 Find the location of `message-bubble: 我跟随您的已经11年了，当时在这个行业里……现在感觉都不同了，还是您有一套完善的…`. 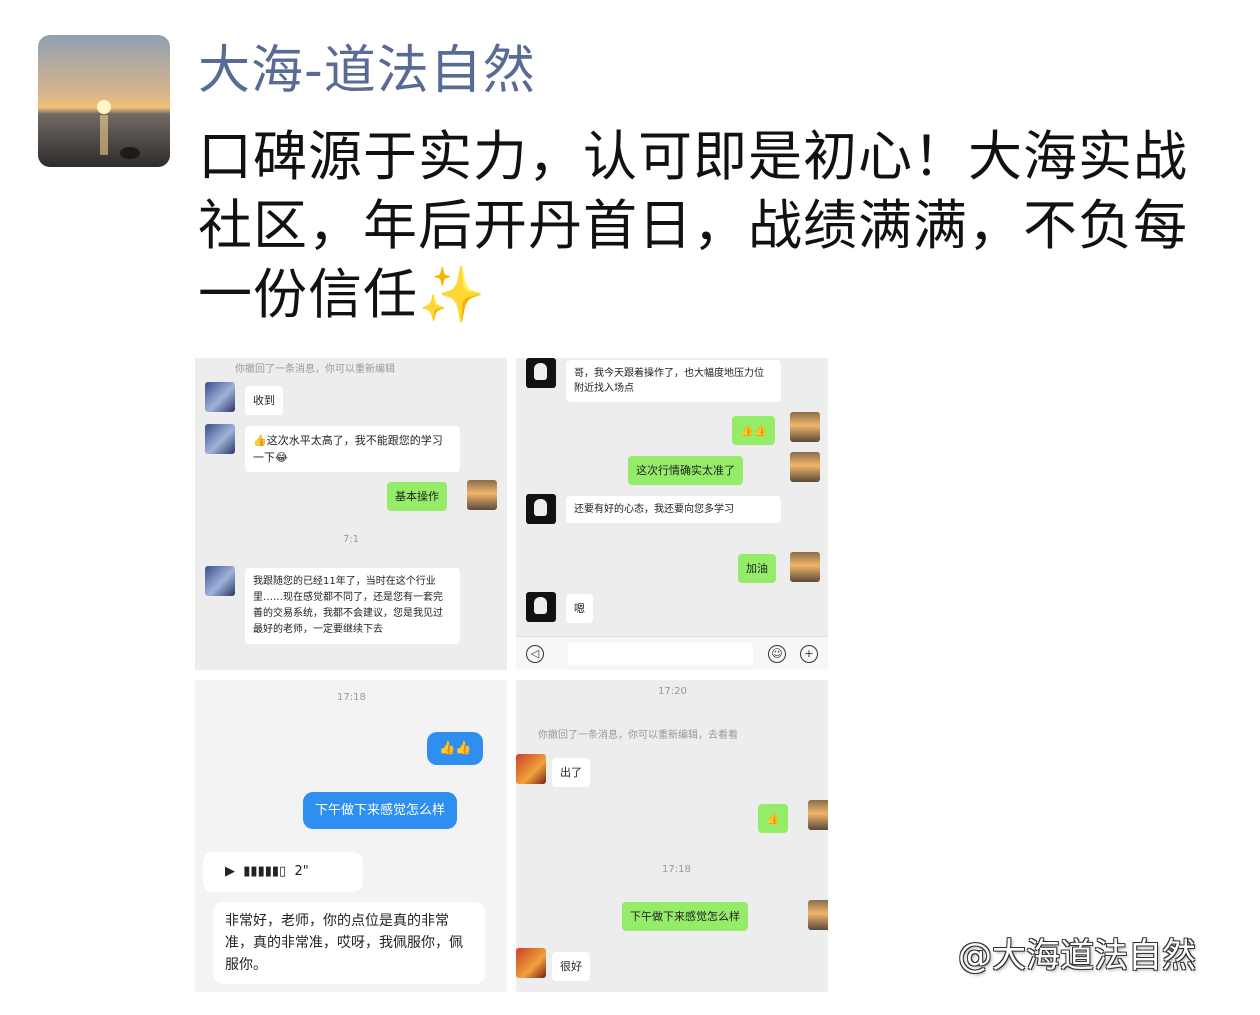

message-bubble: 我跟随您的已经11年了，当时在这个行业里……现在感觉都不同了，还是您有一套完善的… is located at coordinates (352, 606).